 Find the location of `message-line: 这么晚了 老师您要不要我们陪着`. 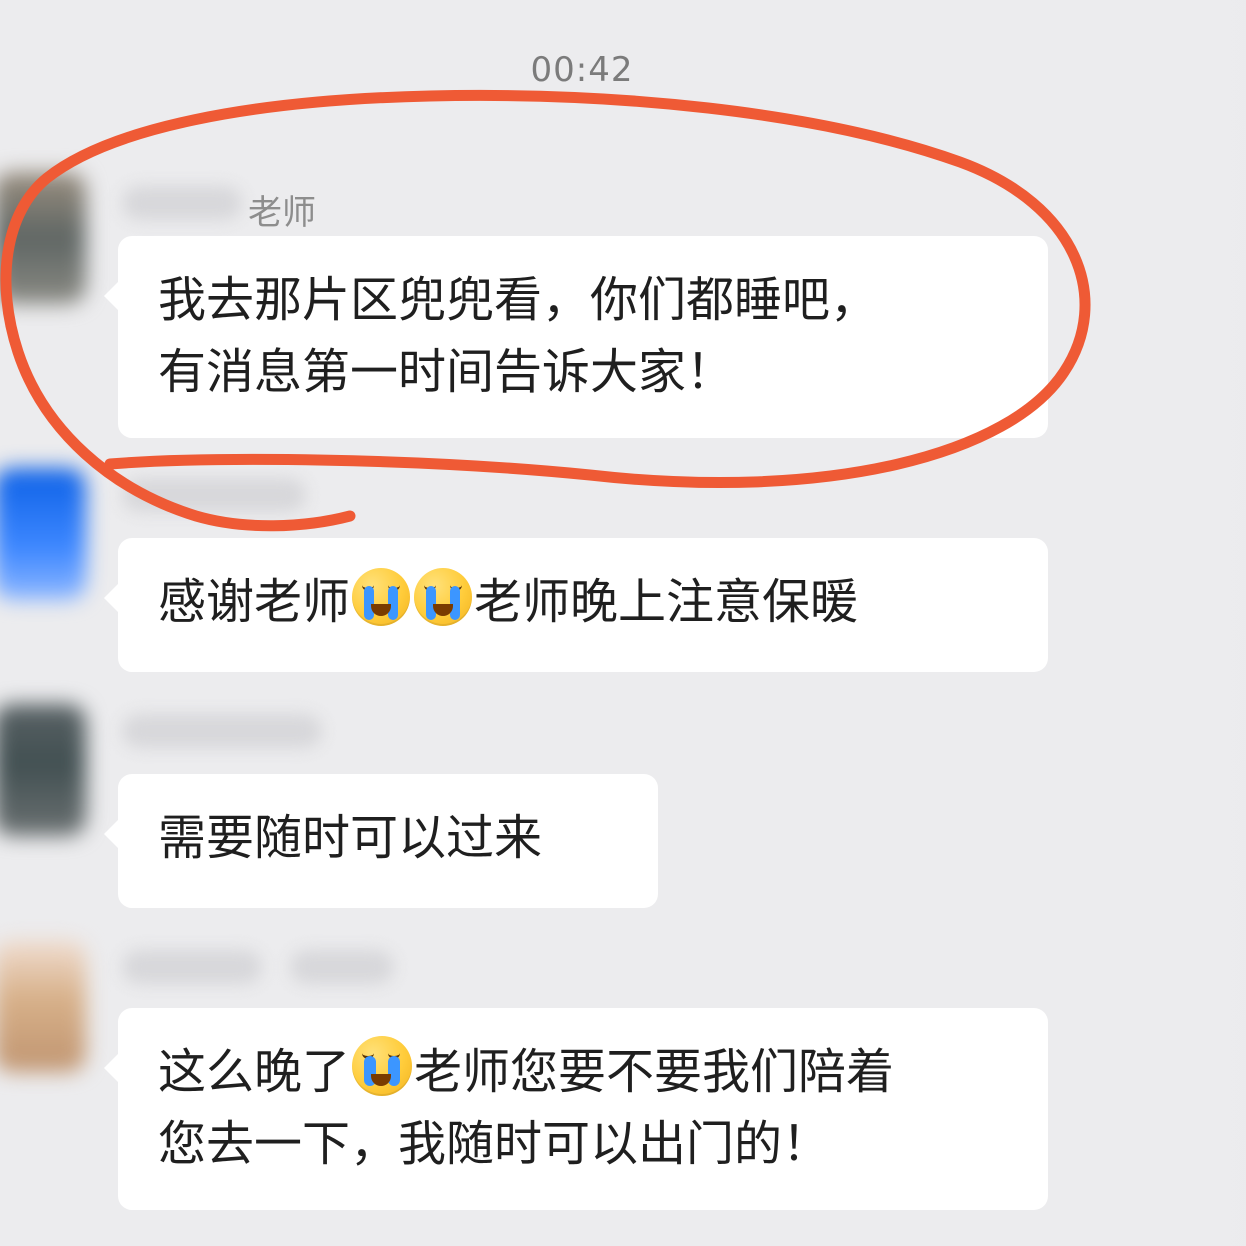

message-line: 这么晚了 老师您要不要我们陪着 is located at coordinates (583, 1072).